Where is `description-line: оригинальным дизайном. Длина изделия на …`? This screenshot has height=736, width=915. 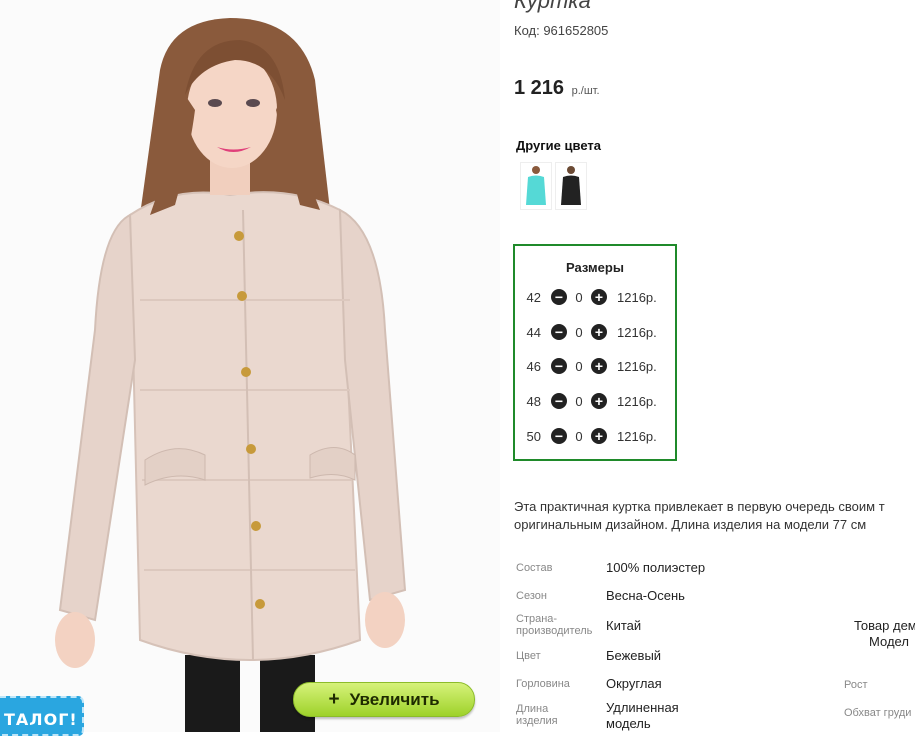 description-line: оригинальным дизайном. Длина изделия на … is located at coordinates (690, 524).